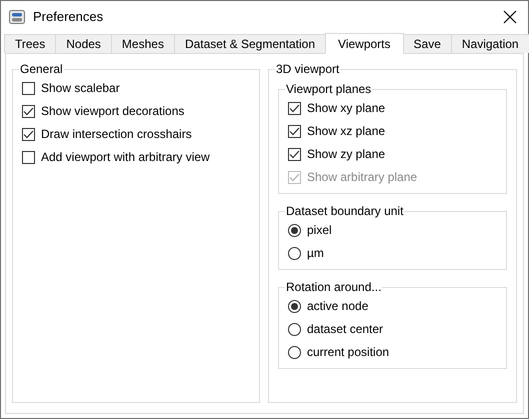  I want to click on radio-label: dataset center, so click(345, 329).